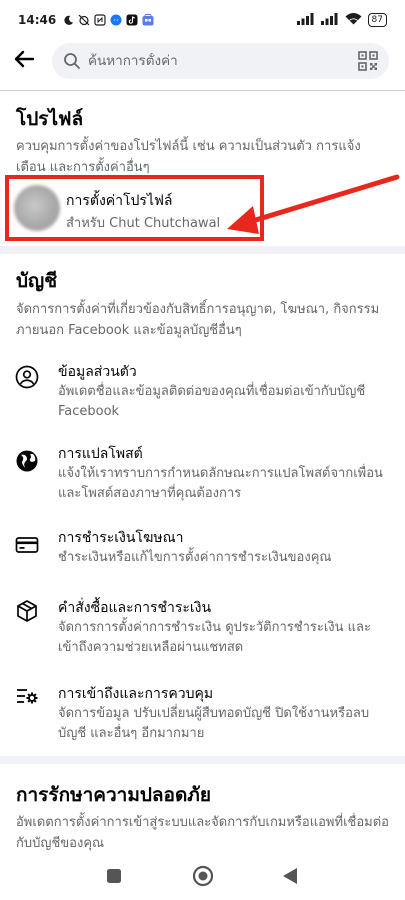  What do you see at coordinates (108, 20) in the screenshot?
I see `status-notification-icons` at bounding box center [108, 20].